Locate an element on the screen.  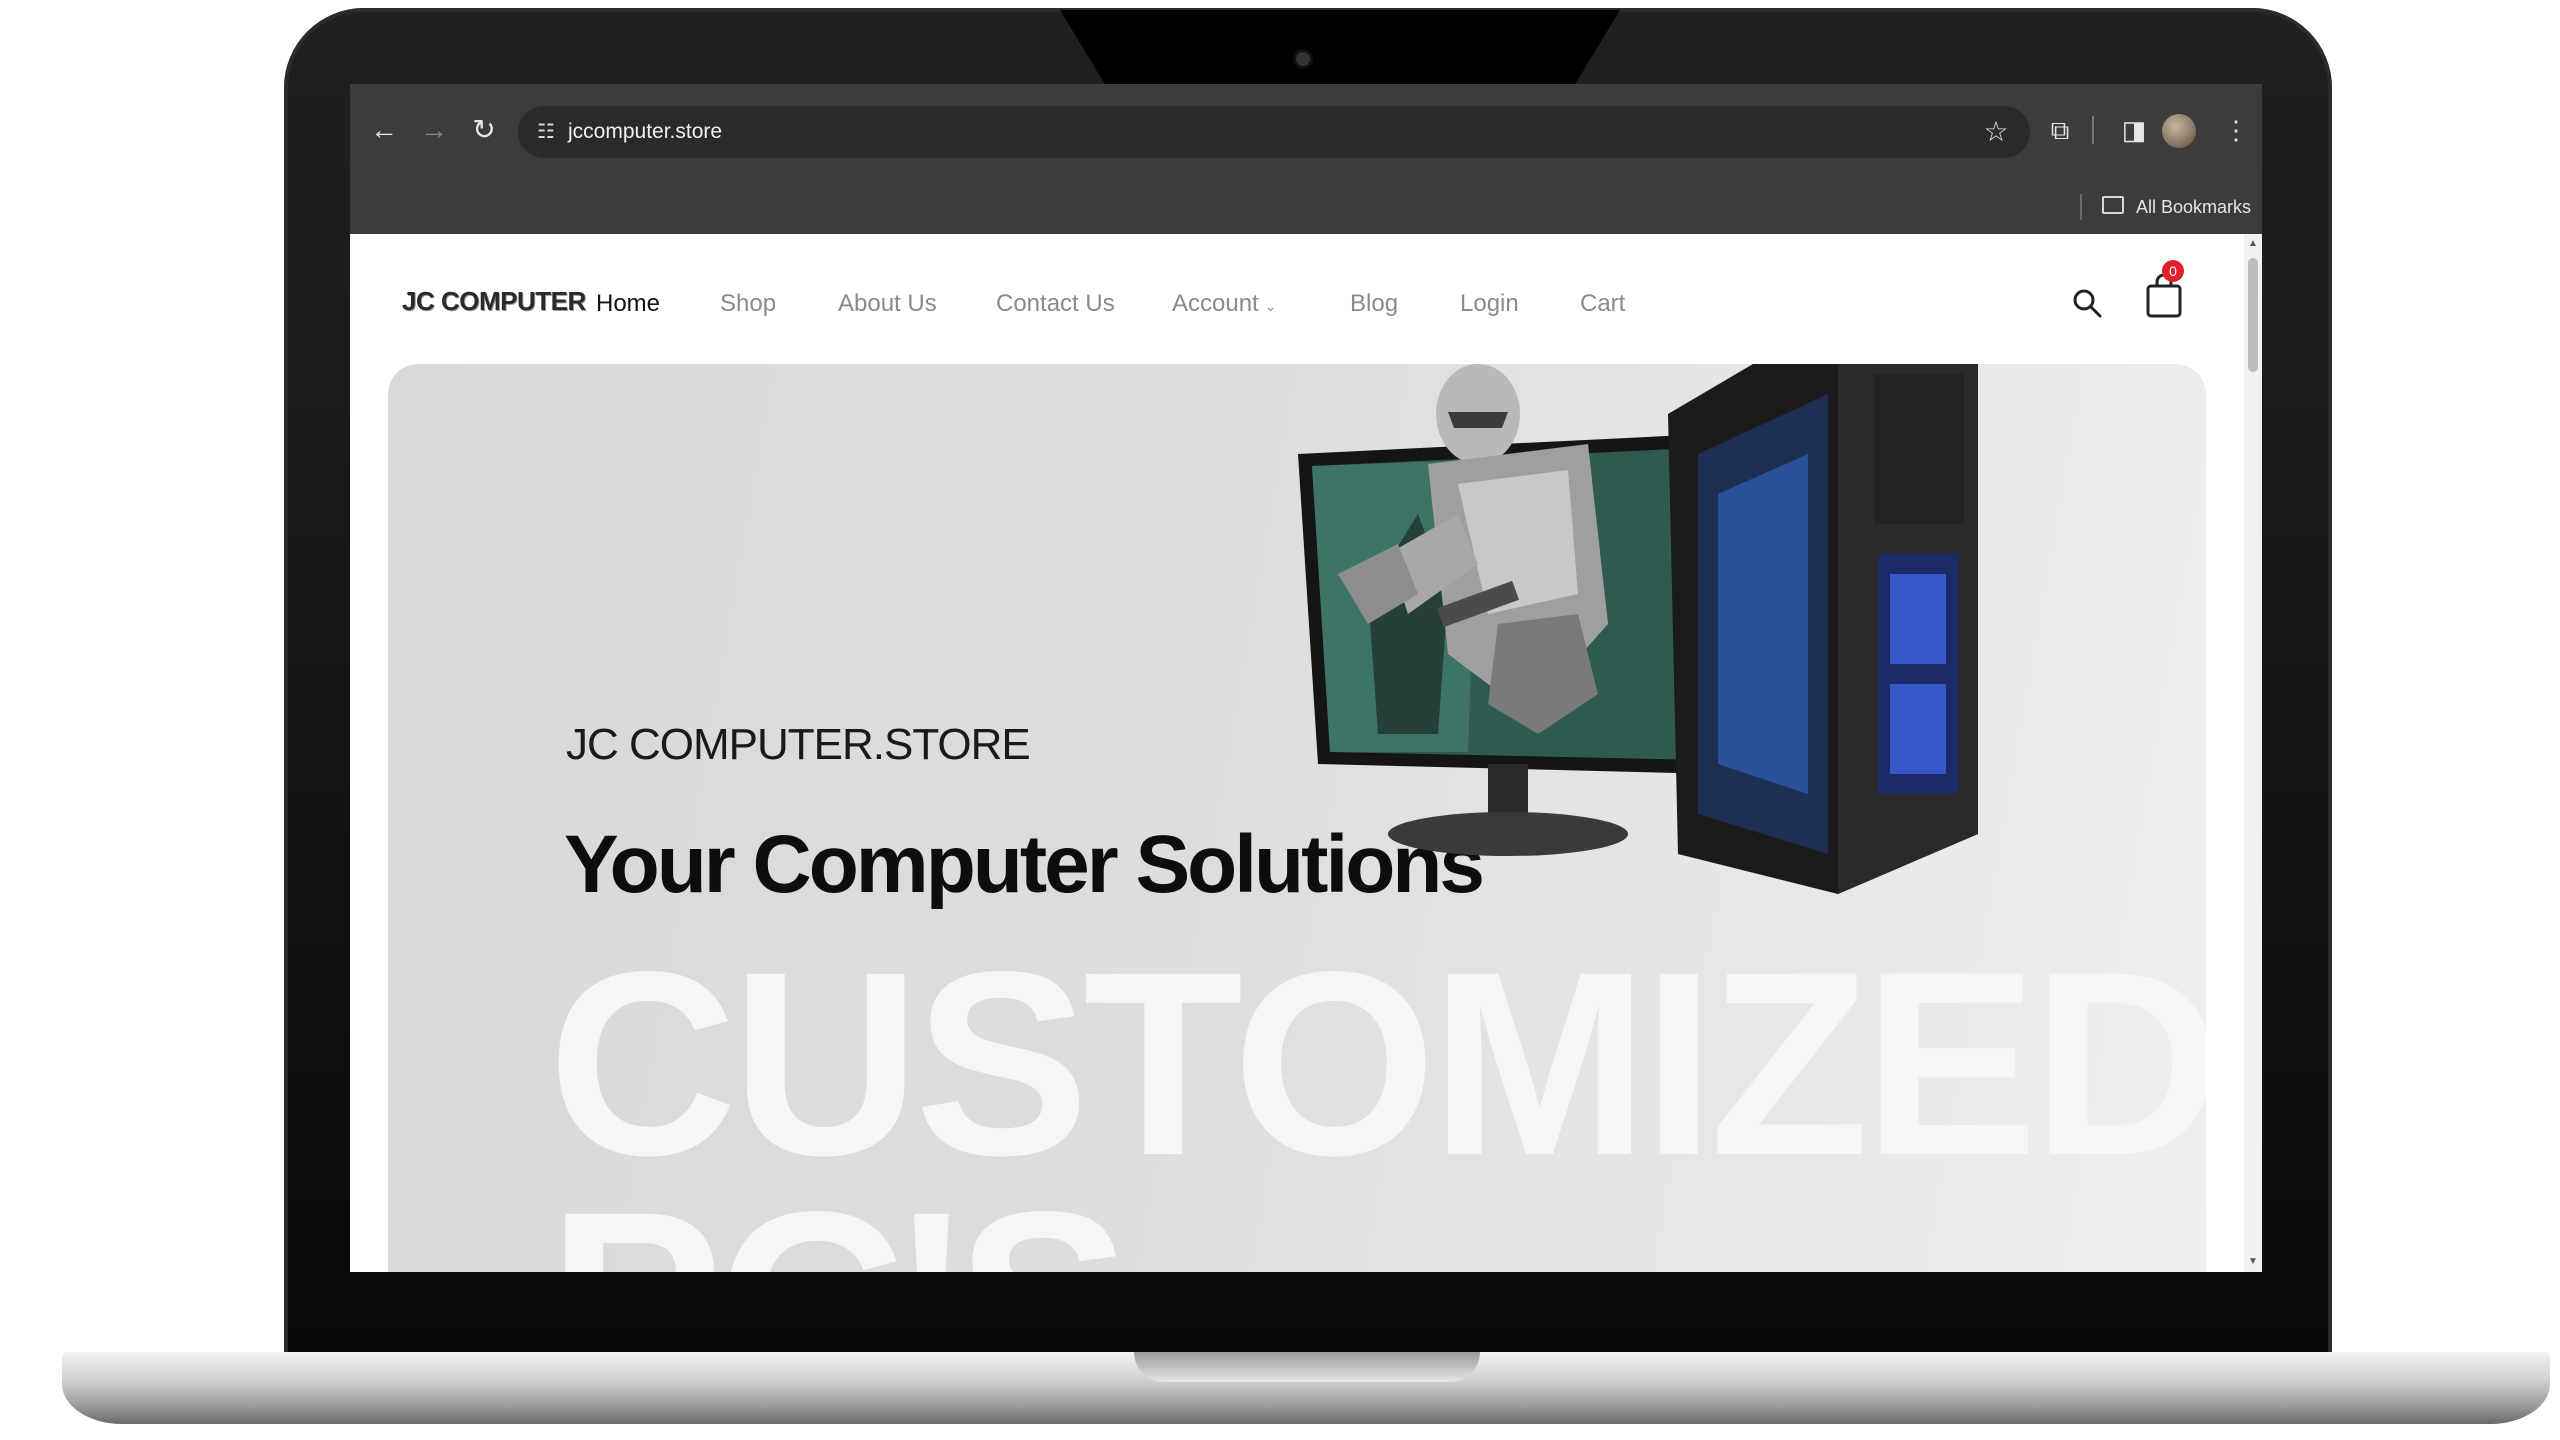
bookmark-star-icon: ☆ is located at coordinates (1996, 132).